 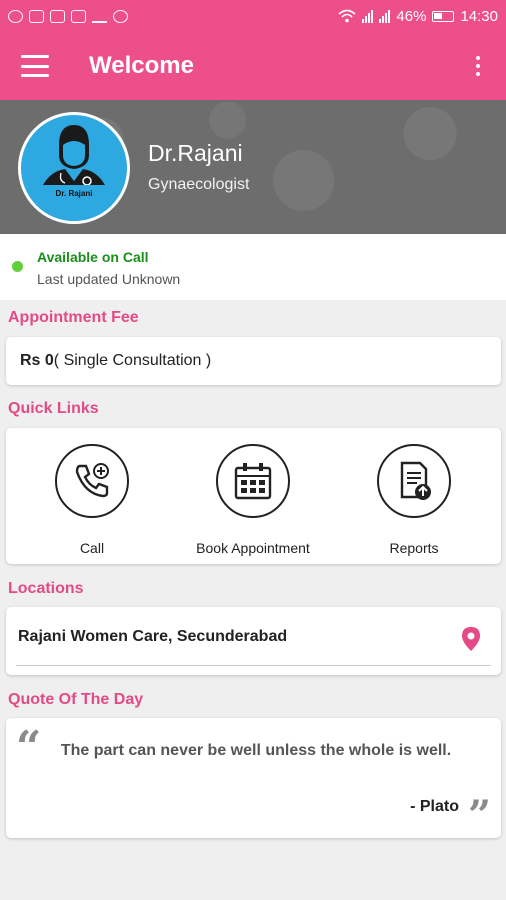 I want to click on image-icon, so click(x=78, y=16).